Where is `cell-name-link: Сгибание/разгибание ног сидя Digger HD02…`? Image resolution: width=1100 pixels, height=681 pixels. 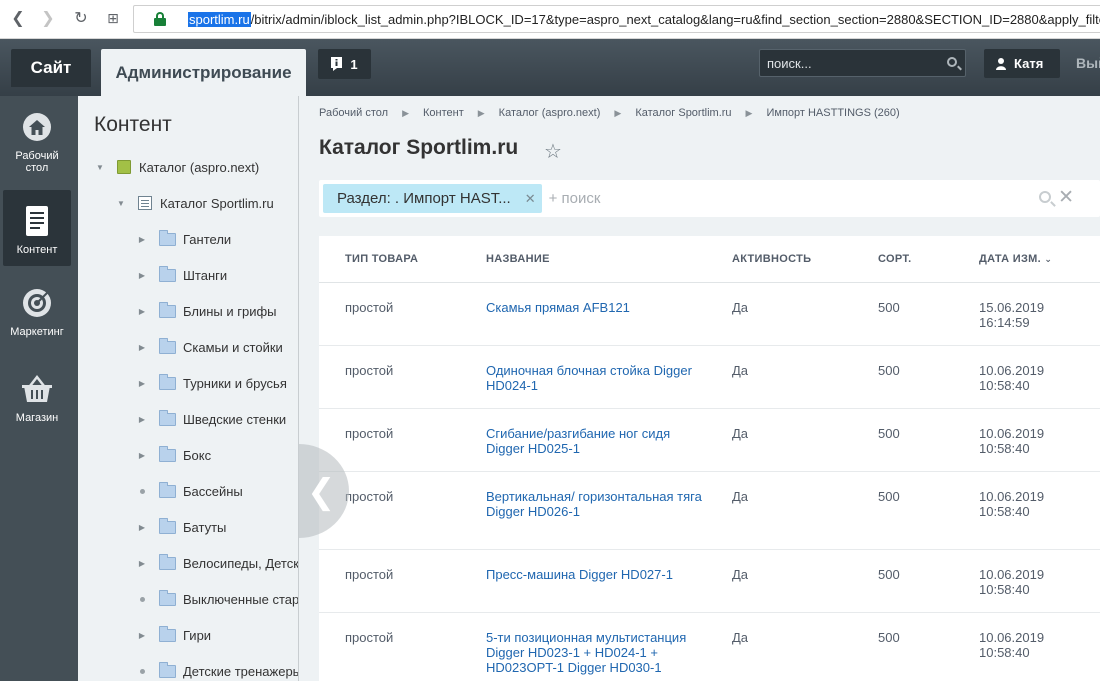 cell-name-link: Сгибание/разгибание ног сидя Digger HD02… is located at coordinates (586, 441).